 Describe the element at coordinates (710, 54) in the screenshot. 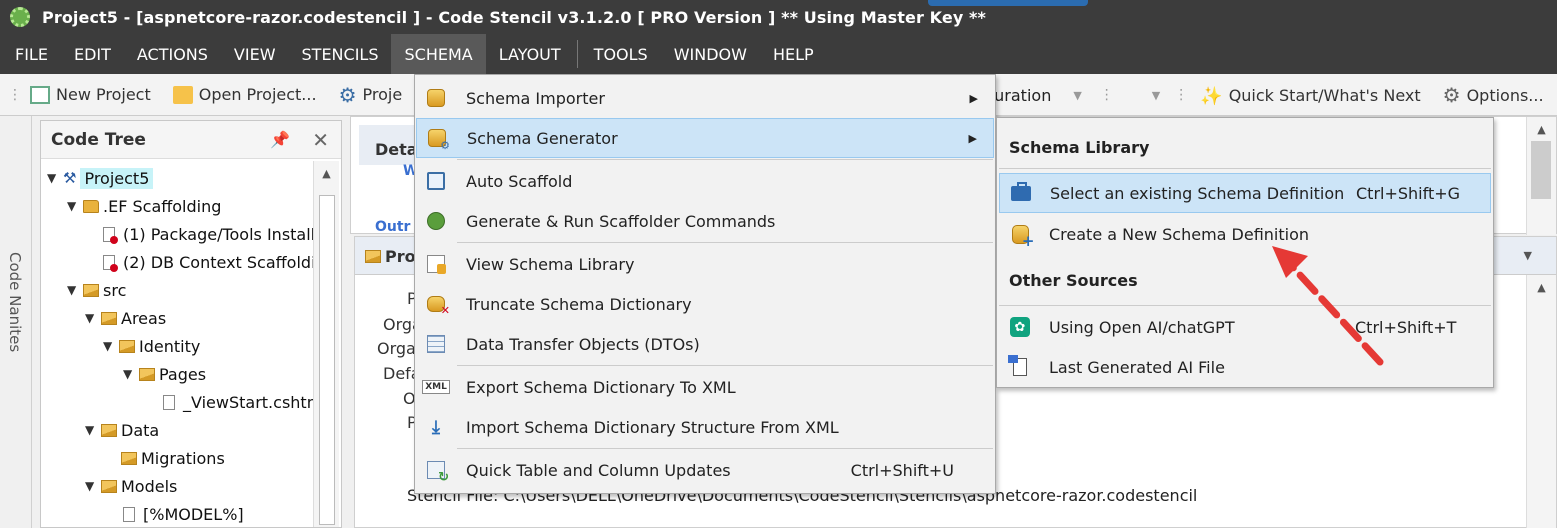

I see `menu-window: WINDOW` at that location.